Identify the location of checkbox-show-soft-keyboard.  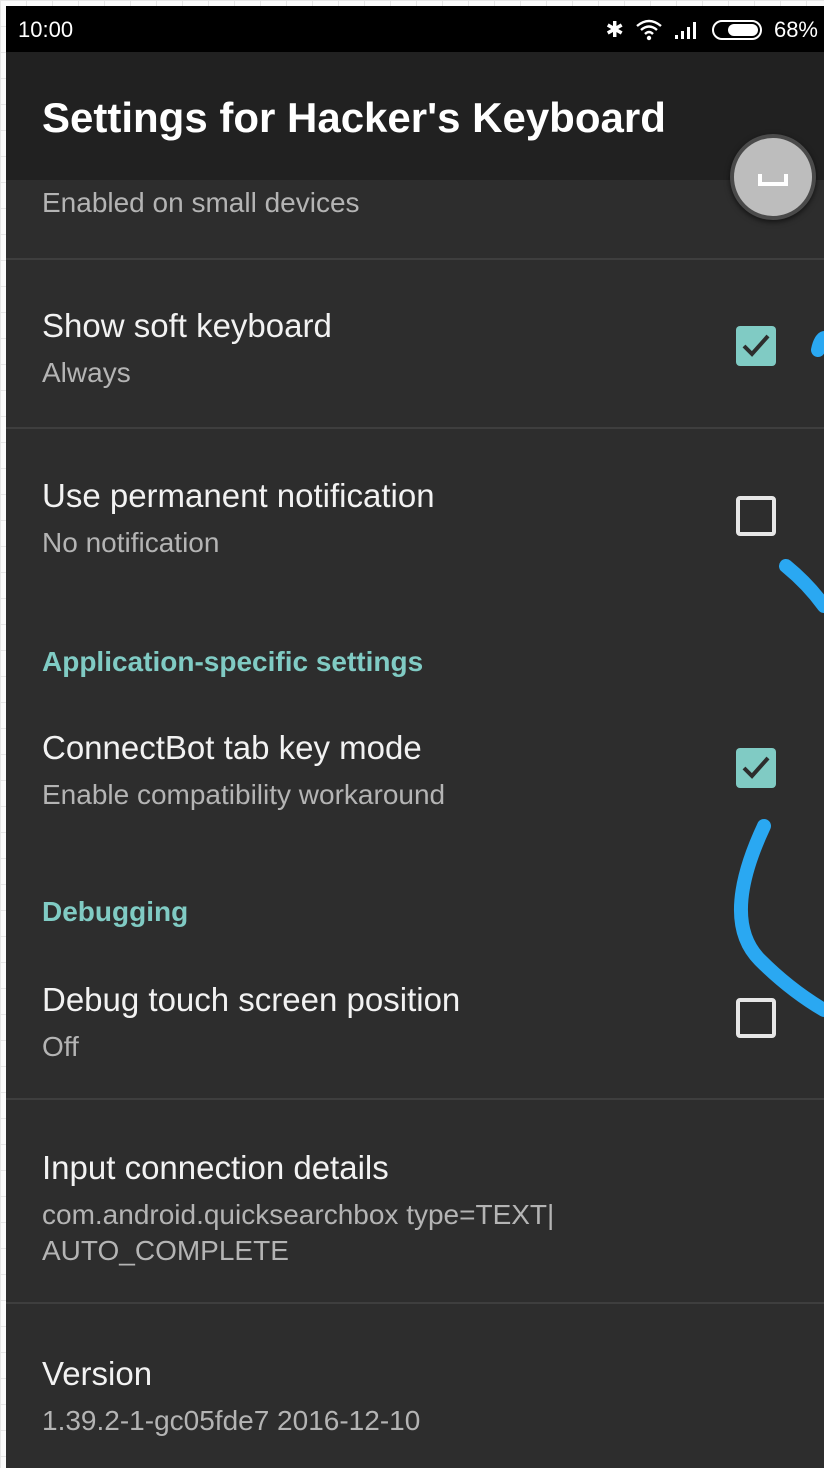
(756, 346).